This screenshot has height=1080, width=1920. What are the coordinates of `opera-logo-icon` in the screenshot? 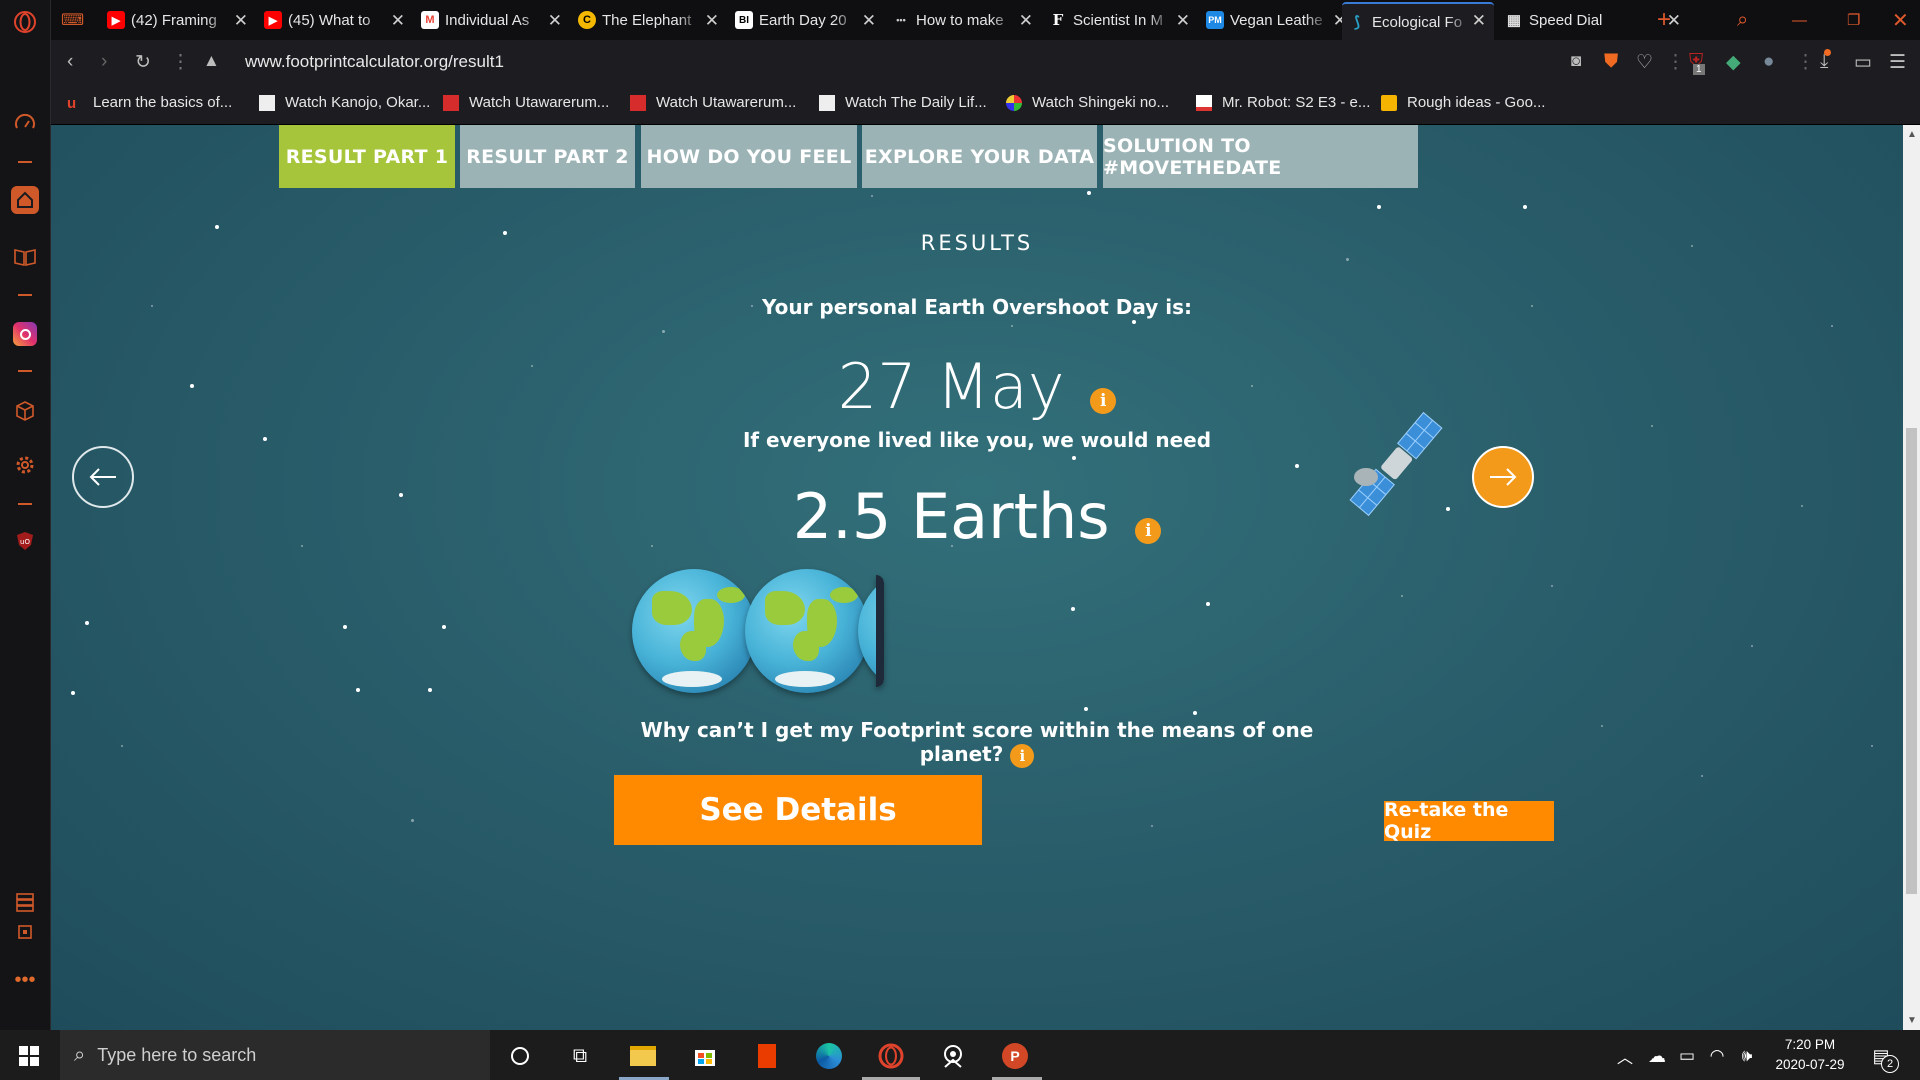 It's located at (25, 22).